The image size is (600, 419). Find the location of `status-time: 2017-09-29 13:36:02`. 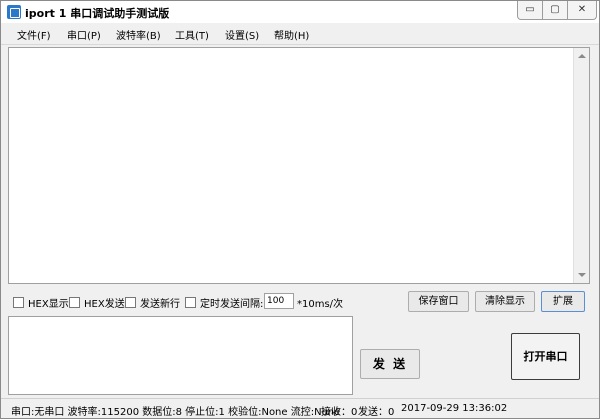

status-time: 2017-09-29 13:36:02 is located at coordinates (454, 408).